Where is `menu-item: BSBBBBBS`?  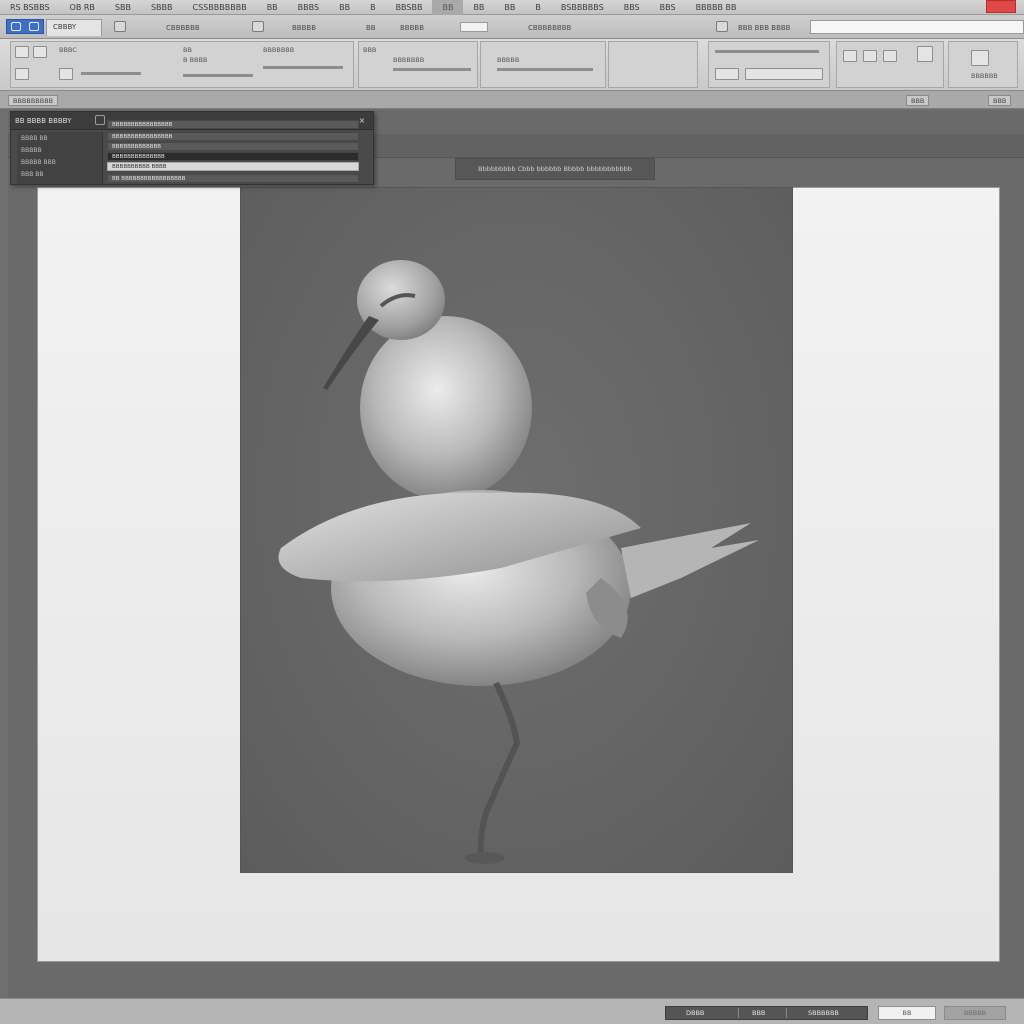
menu-item: BSBBBBBS is located at coordinates (582, 7).